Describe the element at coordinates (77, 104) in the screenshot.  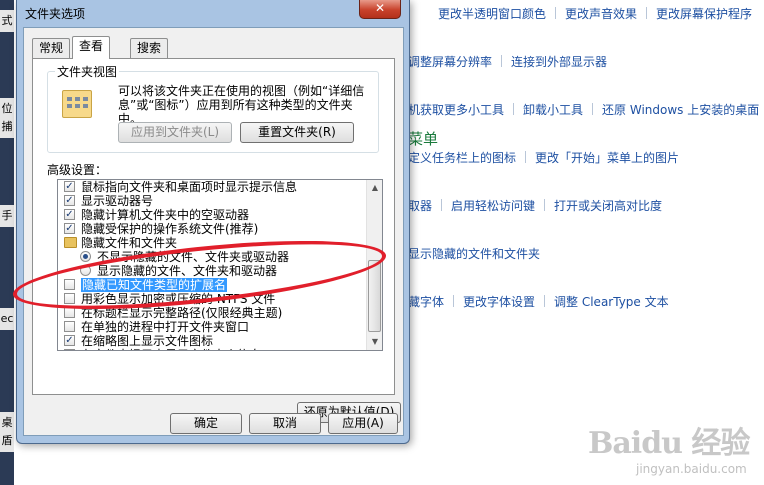
I see `folder-view-icon` at that location.